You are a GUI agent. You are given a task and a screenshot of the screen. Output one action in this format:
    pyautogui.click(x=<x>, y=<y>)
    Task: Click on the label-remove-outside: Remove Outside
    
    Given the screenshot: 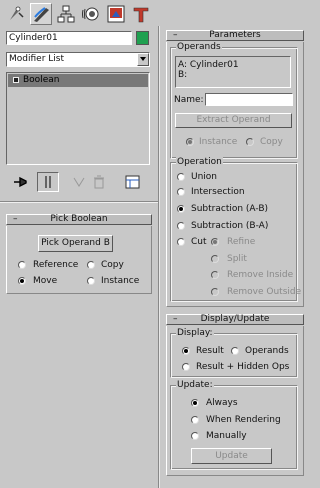 What is the action you would take?
    pyautogui.click(x=264, y=292)
    